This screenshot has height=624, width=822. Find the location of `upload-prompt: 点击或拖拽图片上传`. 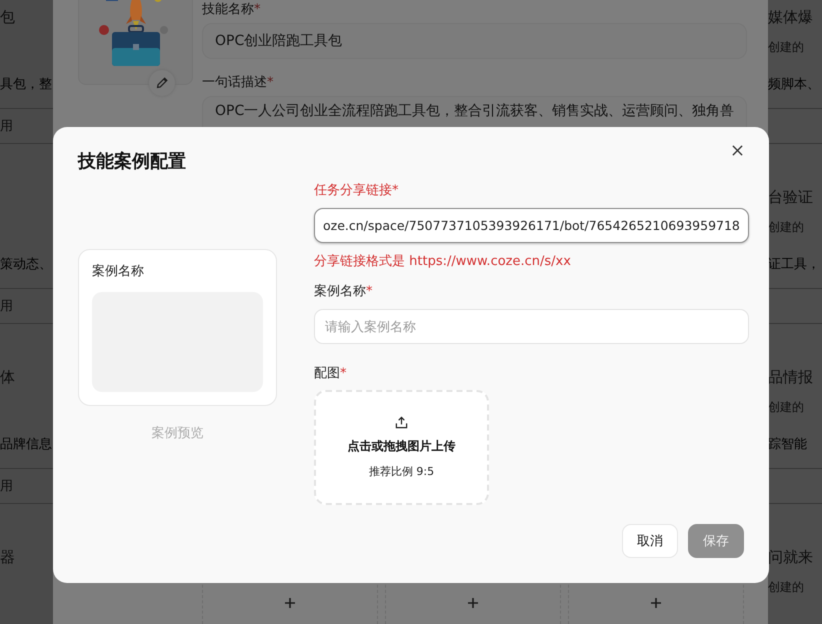

upload-prompt: 点击或拖拽图片上传 is located at coordinates (402, 446).